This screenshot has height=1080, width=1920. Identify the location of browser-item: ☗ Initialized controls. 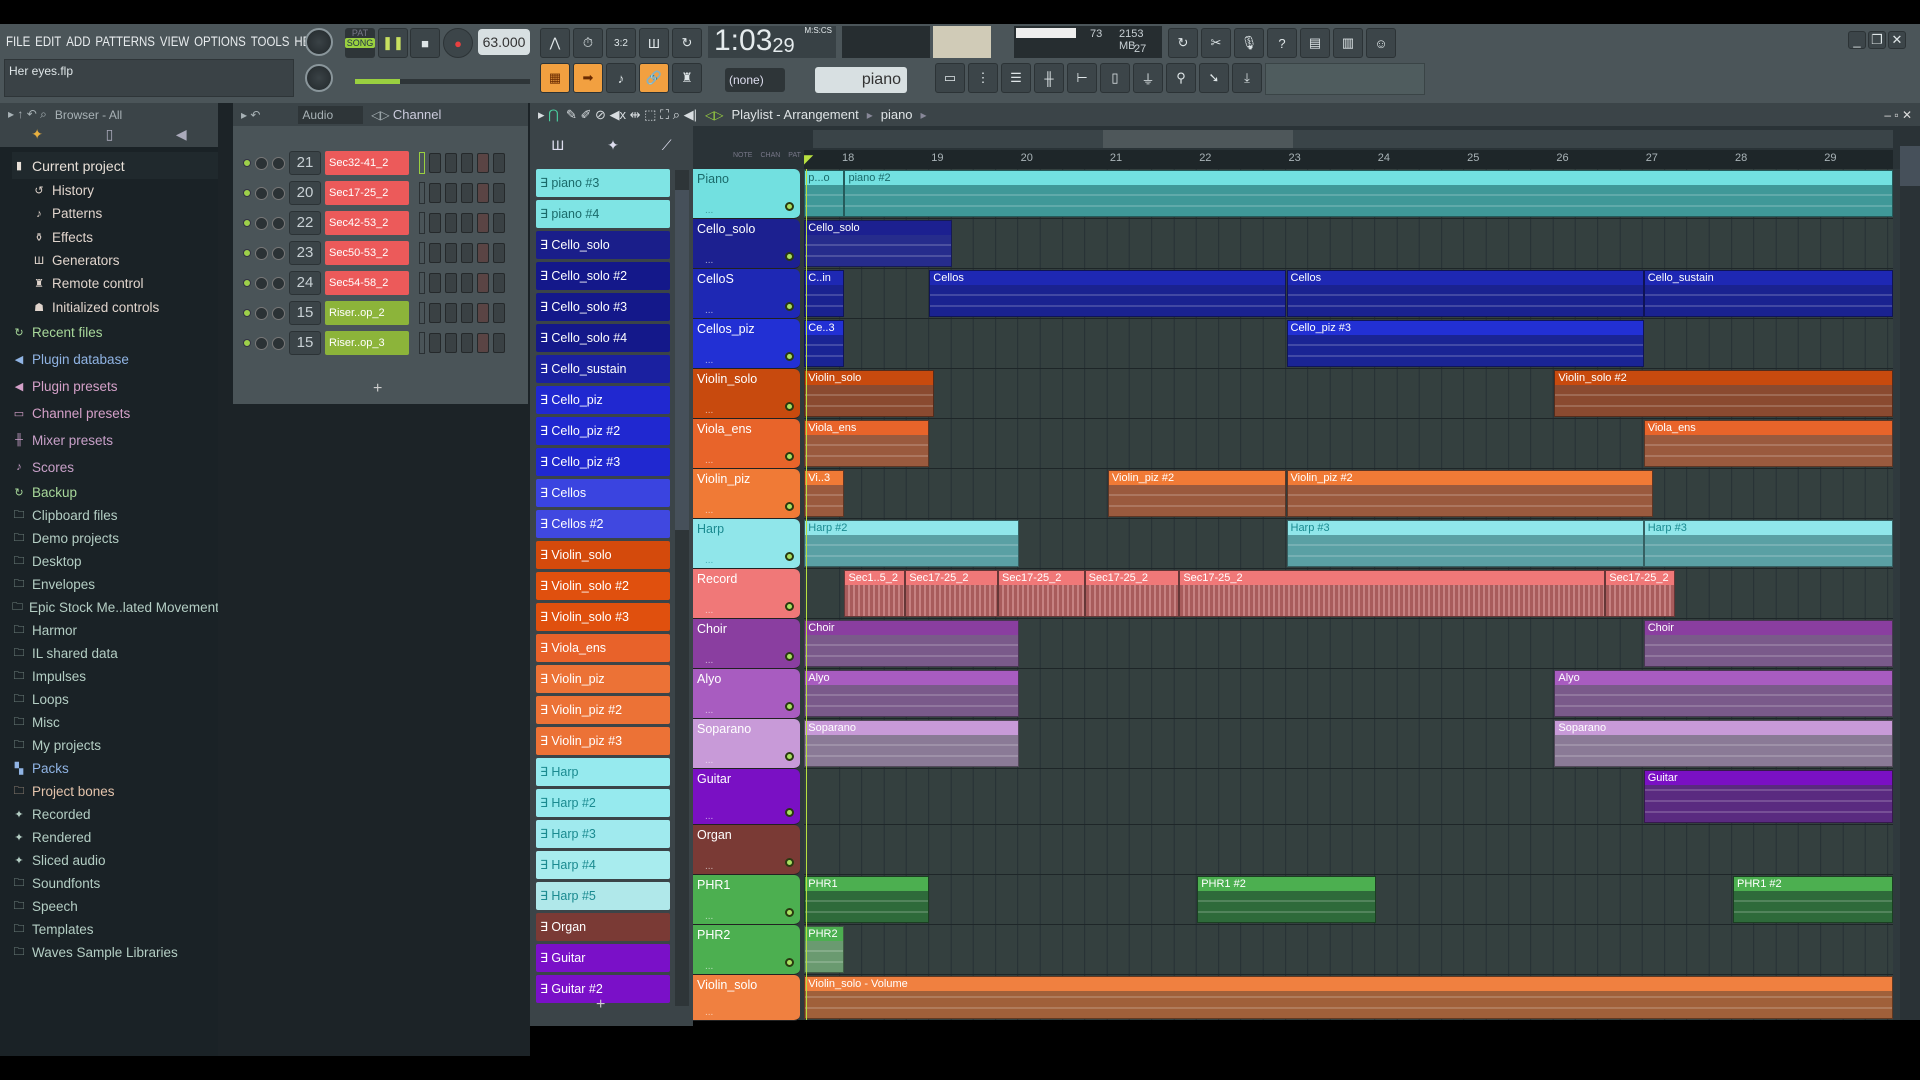
(115, 306).